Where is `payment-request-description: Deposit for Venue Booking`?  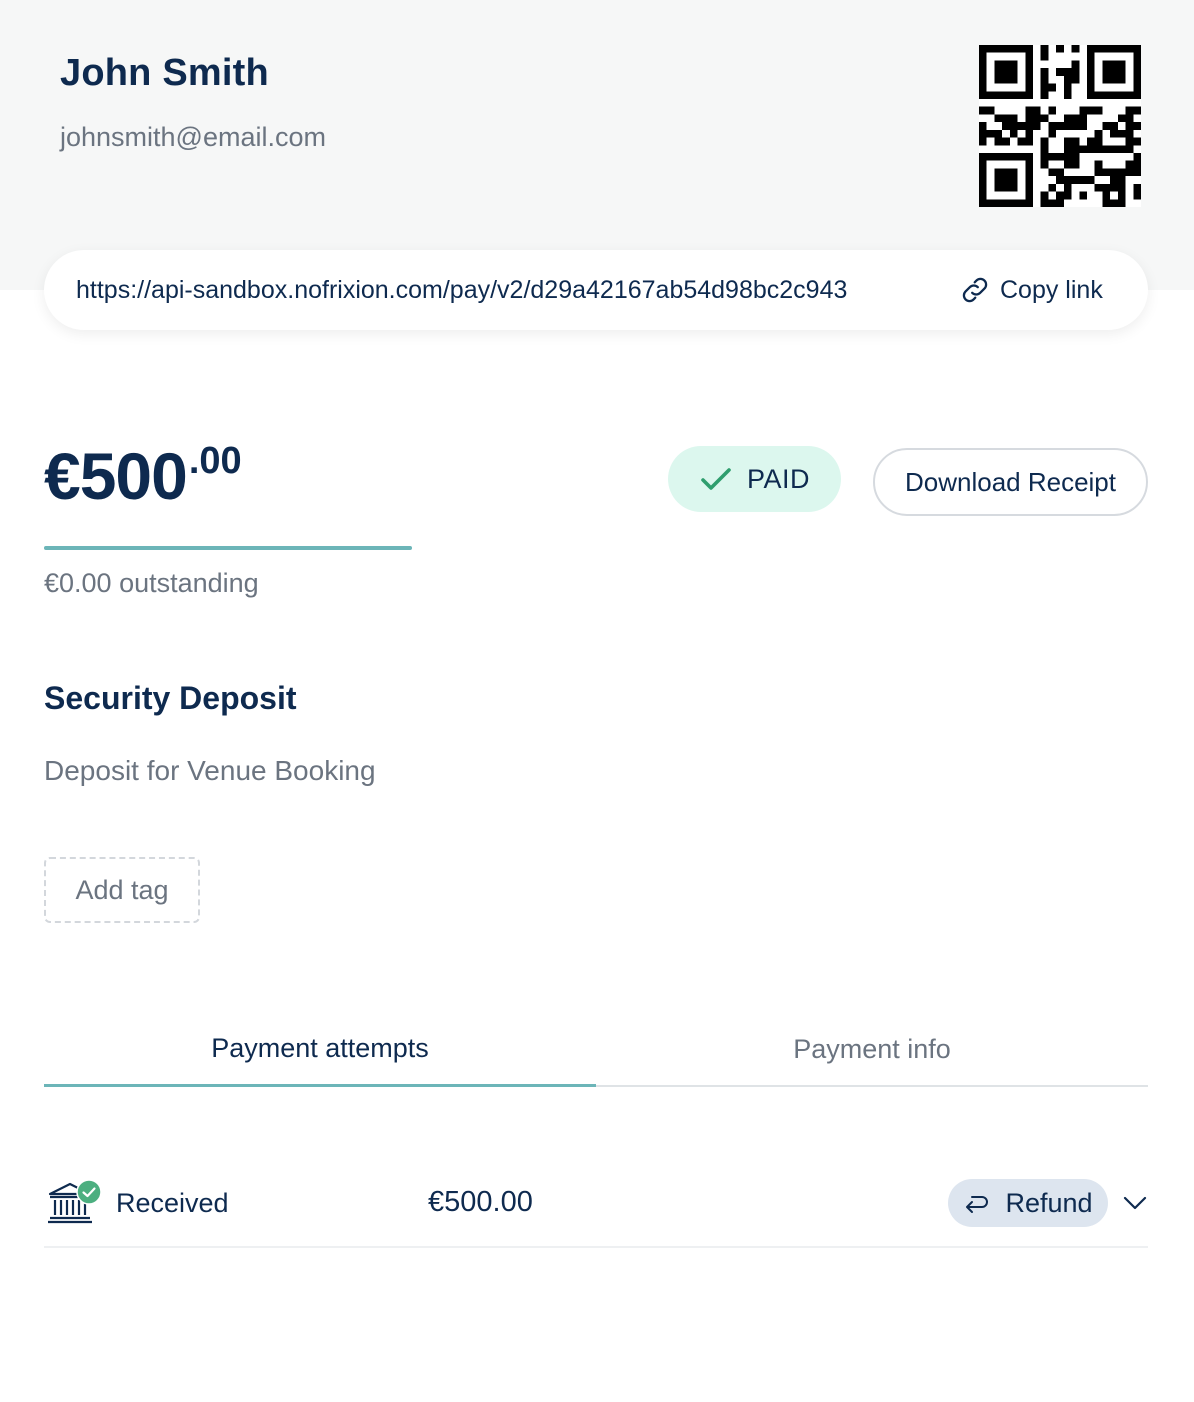
payment-request-description: Deposit for Venue Booking is located at coordinates (210, 770).